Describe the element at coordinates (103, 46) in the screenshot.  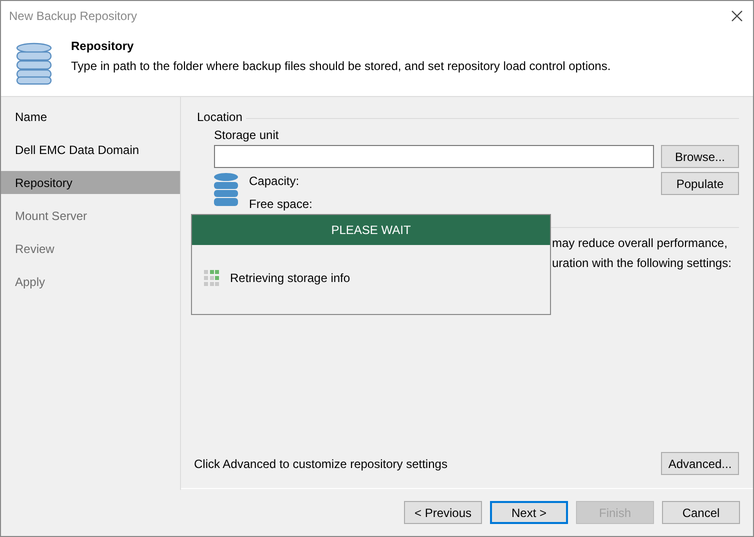
I see `header-title: Repository` at that location.